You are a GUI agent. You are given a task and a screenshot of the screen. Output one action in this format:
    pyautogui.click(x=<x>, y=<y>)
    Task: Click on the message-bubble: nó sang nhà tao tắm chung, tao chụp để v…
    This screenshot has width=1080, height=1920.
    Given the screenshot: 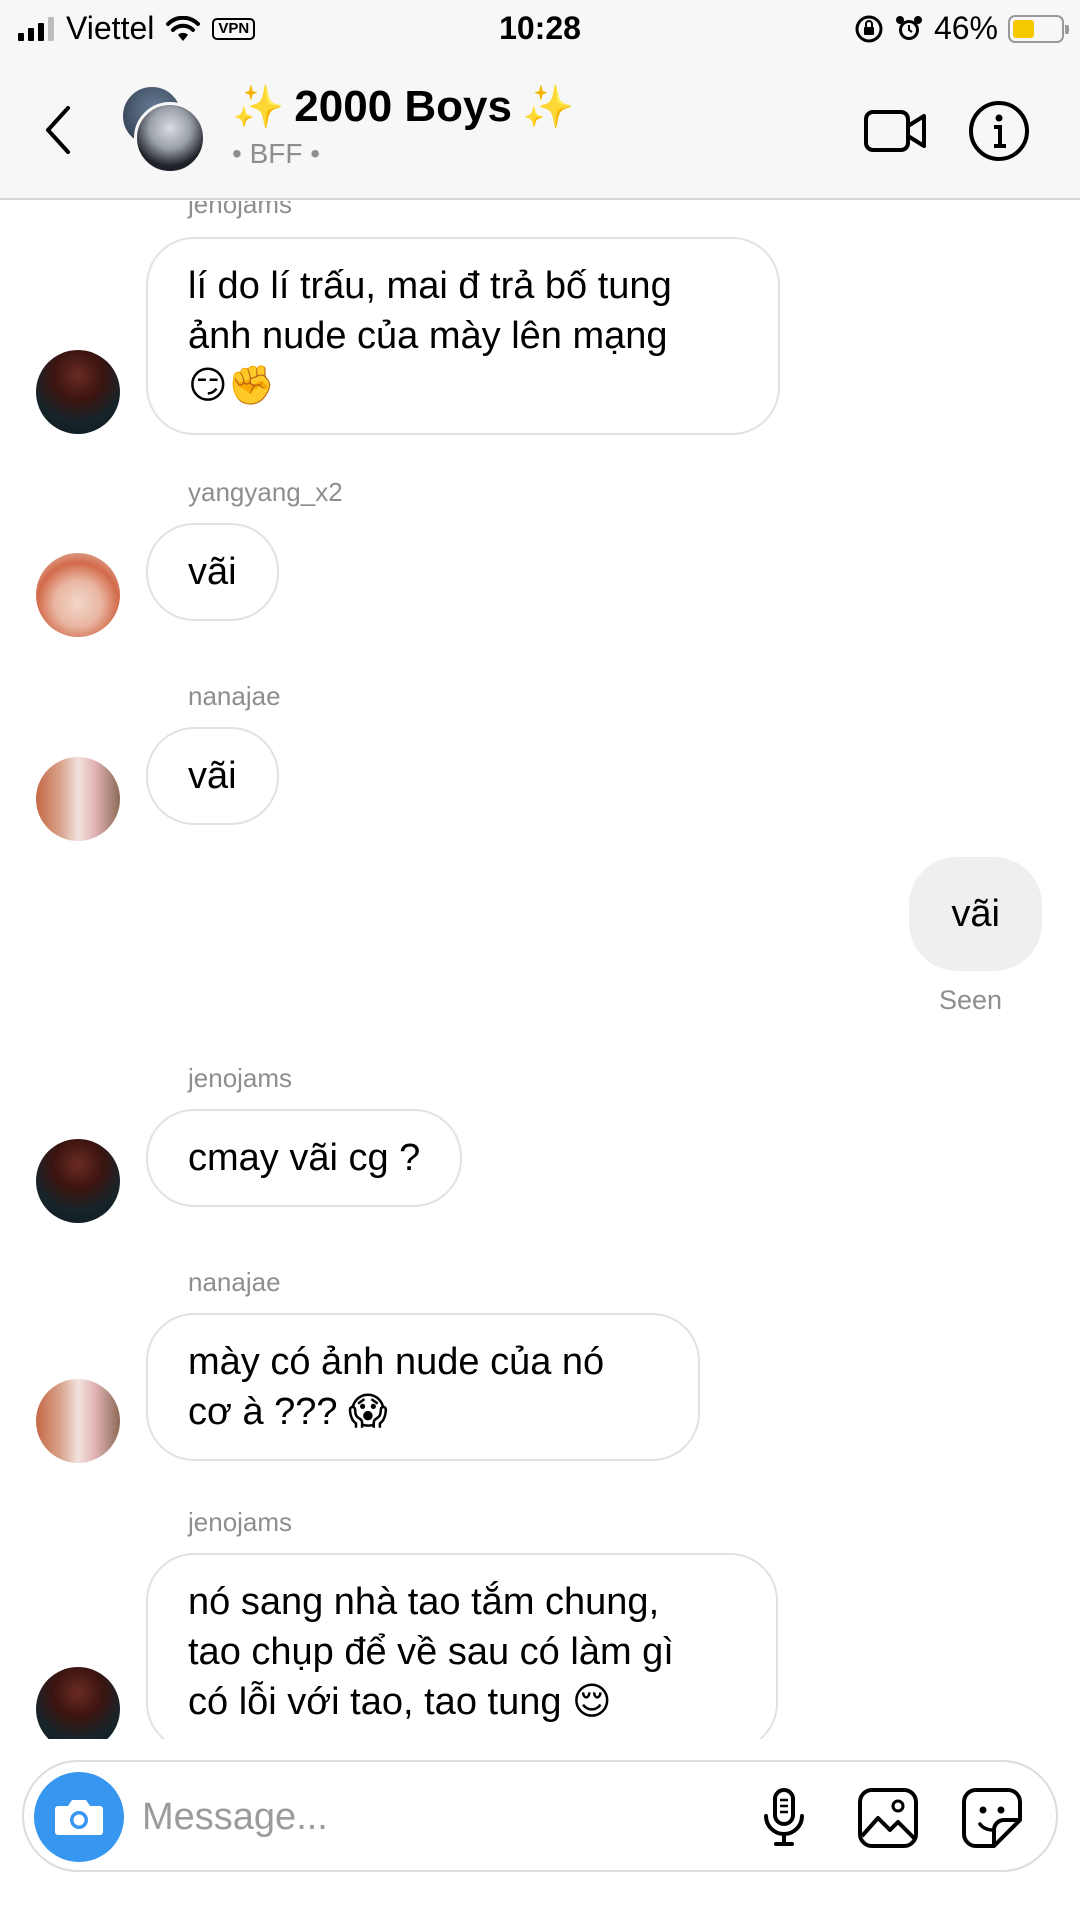 What is the action you would take?
    pyautogui.click(x=462, y=1646)
    